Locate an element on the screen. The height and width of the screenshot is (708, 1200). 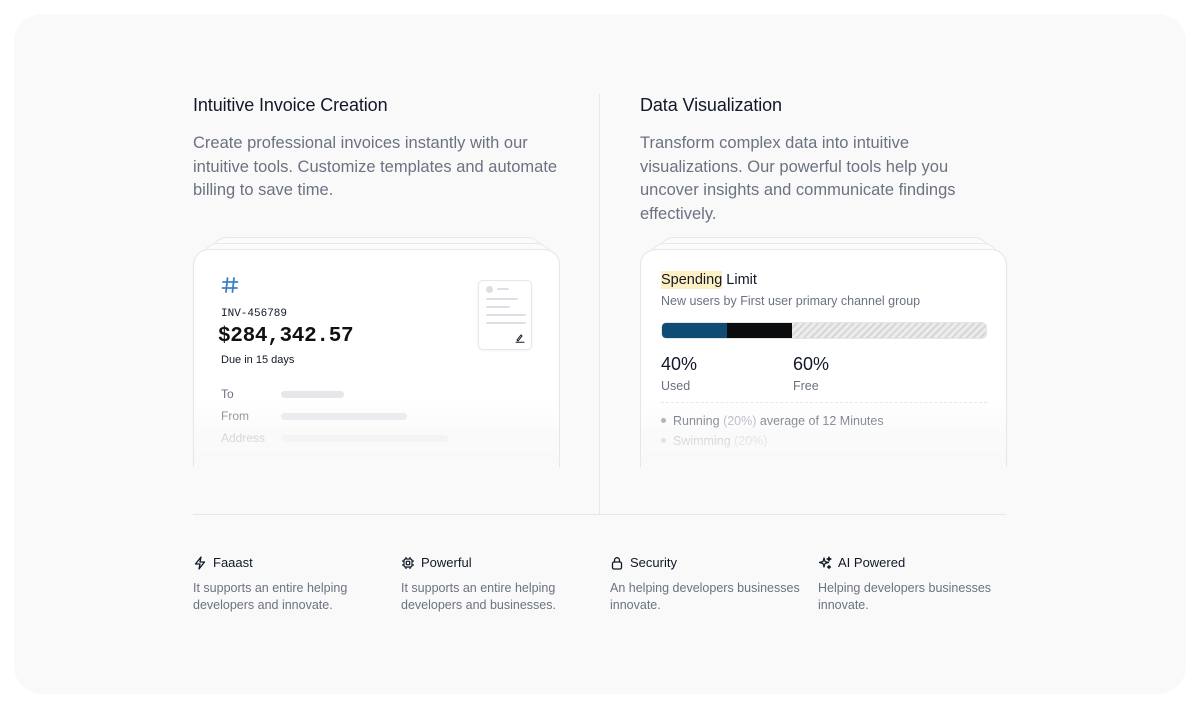
sparkles-icon is located at coordinates (825, 562).